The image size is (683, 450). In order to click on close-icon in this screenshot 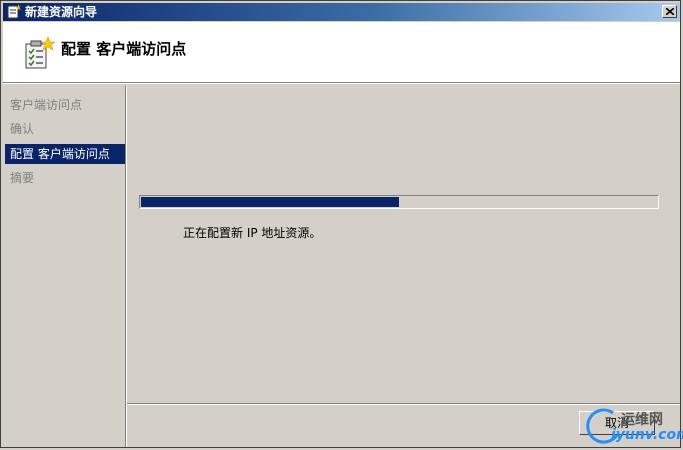, I will do `click(670, 11)`.